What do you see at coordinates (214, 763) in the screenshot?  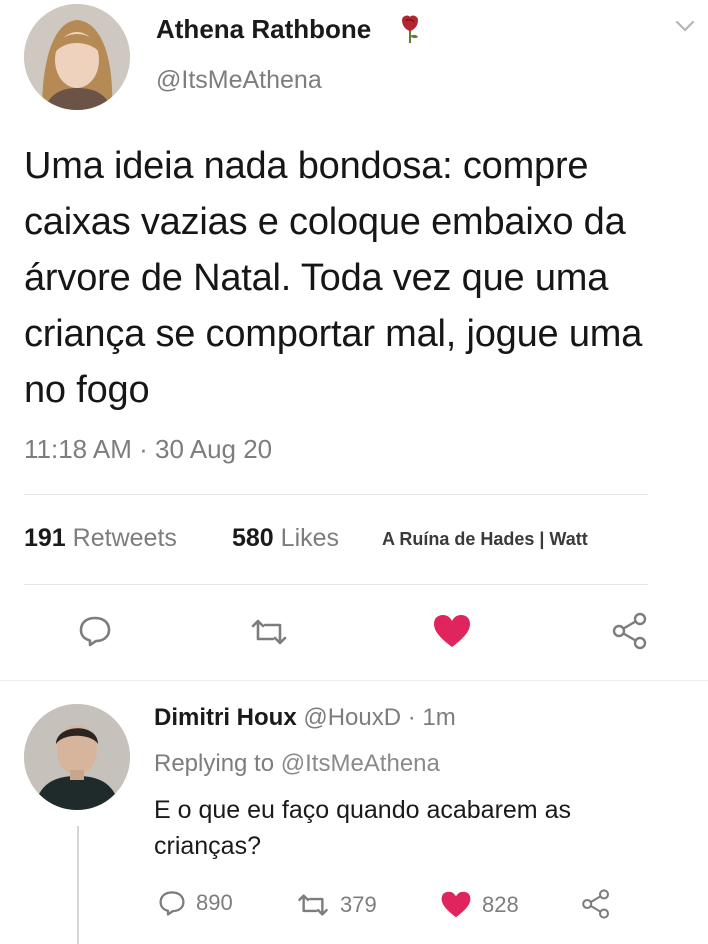 I see `replying-prefix: Replying to` at bounding box center [214, 763].